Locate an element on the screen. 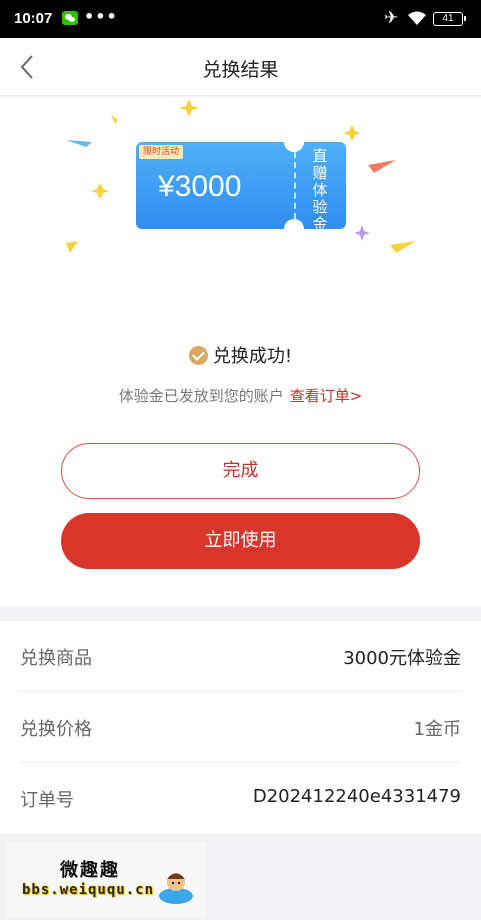  success-text: 兑换成功! is located at coordinates (252, 356).